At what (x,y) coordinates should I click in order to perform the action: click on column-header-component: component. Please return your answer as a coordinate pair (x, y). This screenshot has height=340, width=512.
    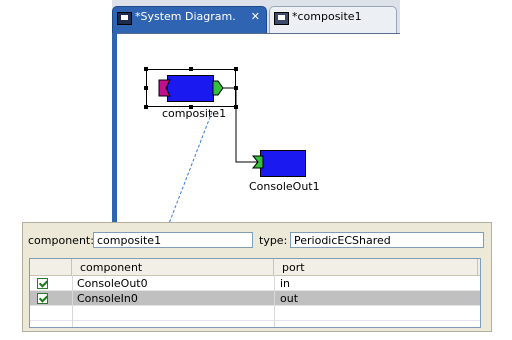
    Looking at the image, I should click on (173, 267).